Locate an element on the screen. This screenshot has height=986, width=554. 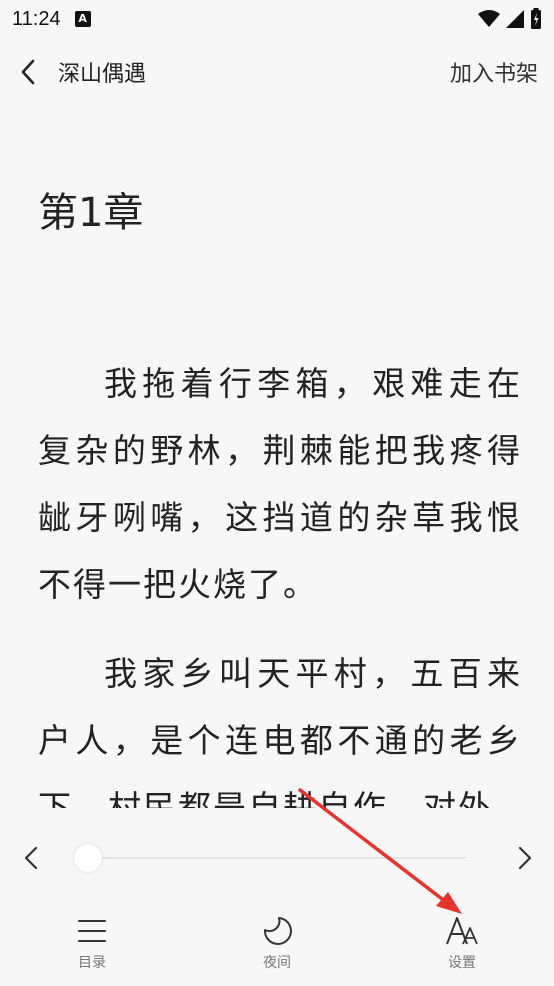
settings-button: 设置 is located at coordinates (462, 943).